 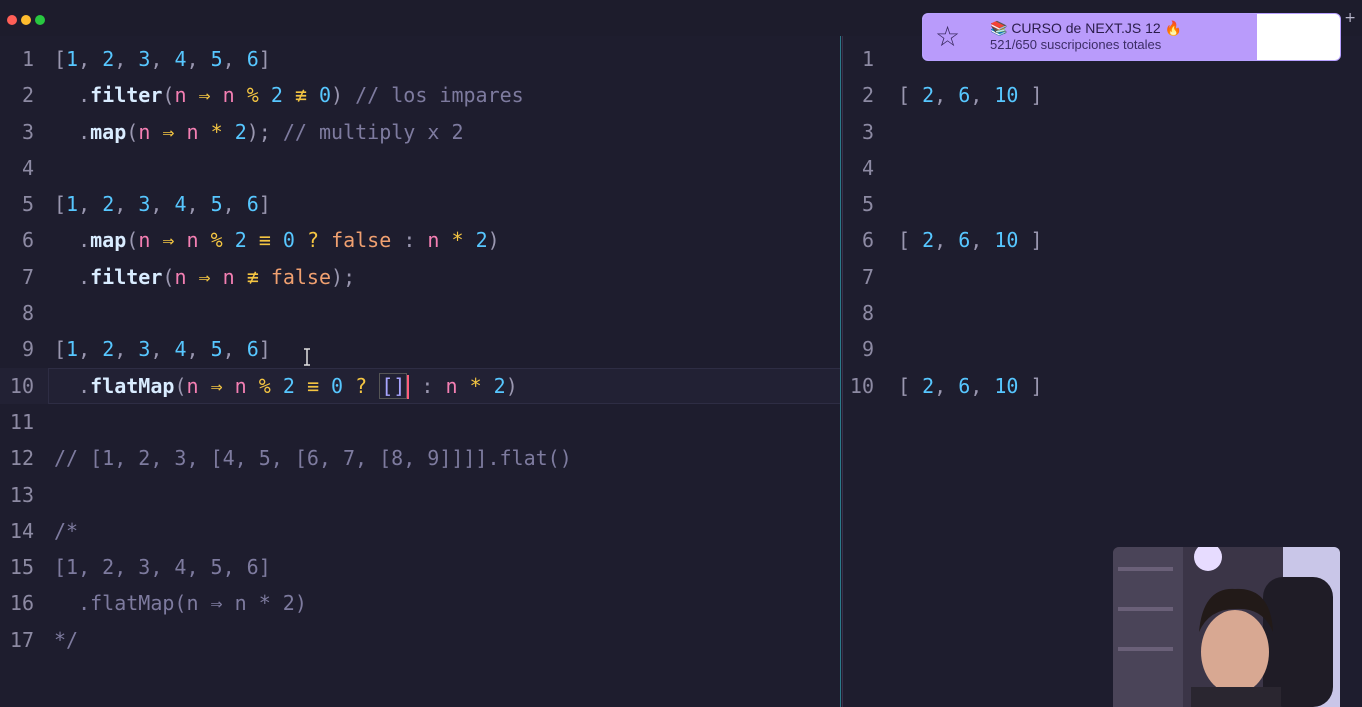 I want to click on line-number: 16, so click(x=21, y=603).